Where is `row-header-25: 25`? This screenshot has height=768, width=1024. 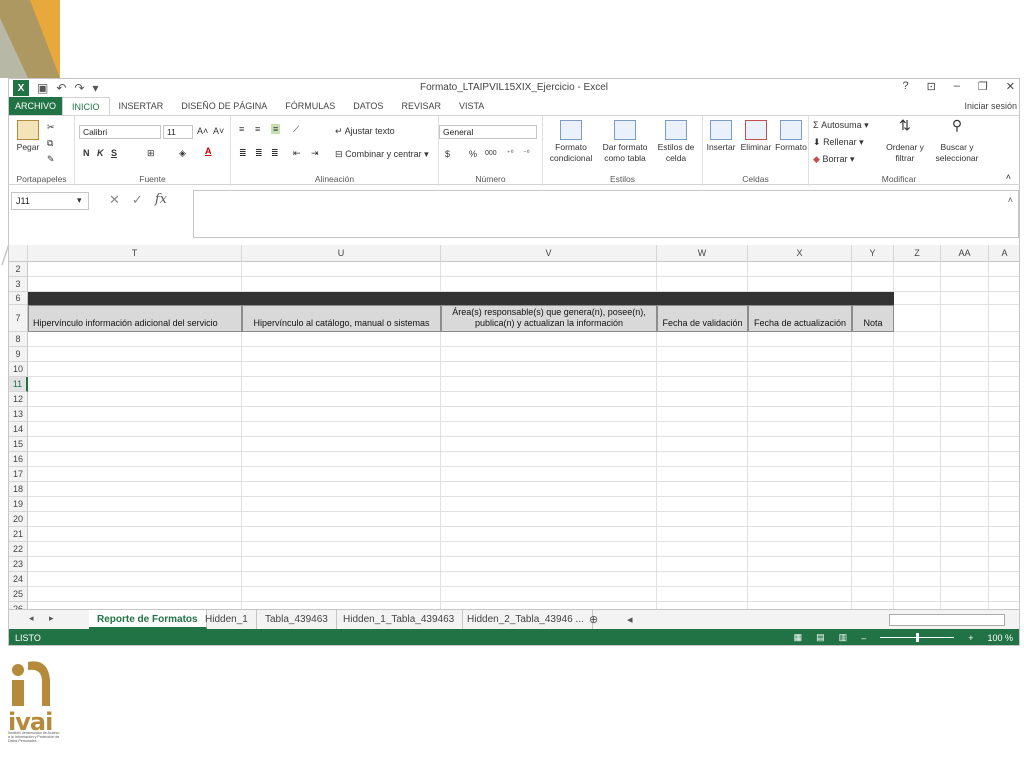 row-header-25: 25 is located at coordinates (18, 594).